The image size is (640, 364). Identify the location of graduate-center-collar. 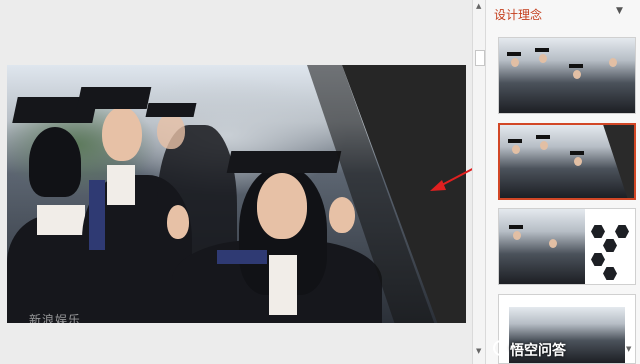
(283, 285).